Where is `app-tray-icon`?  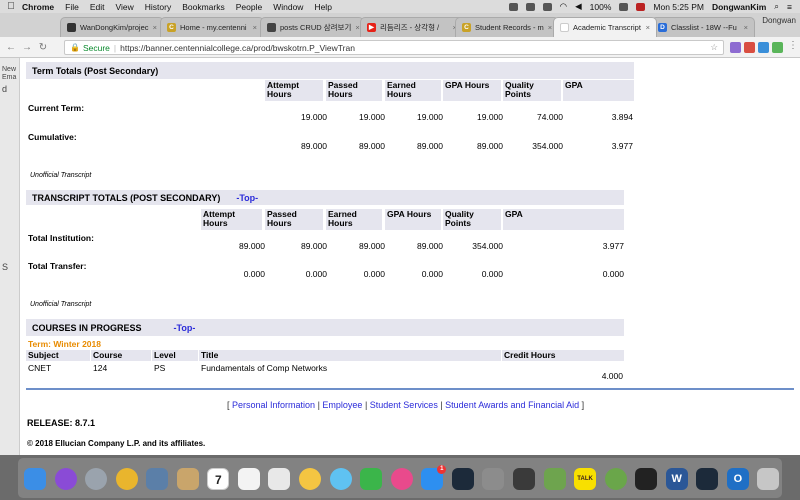 app-tray-icon is located at coordinates (530, 6).